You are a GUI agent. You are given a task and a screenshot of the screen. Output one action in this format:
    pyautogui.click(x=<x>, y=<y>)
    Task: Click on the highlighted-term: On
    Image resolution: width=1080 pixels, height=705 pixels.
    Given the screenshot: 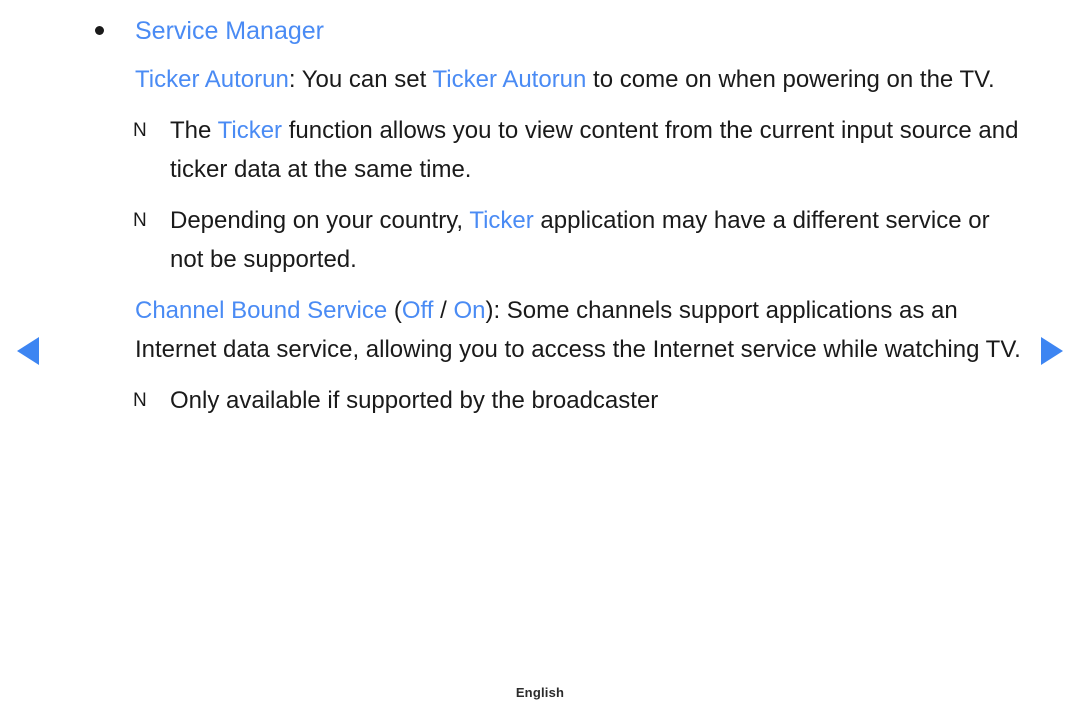 What is the action you would take?
    pyautogui.click(x=469, y=310)
    